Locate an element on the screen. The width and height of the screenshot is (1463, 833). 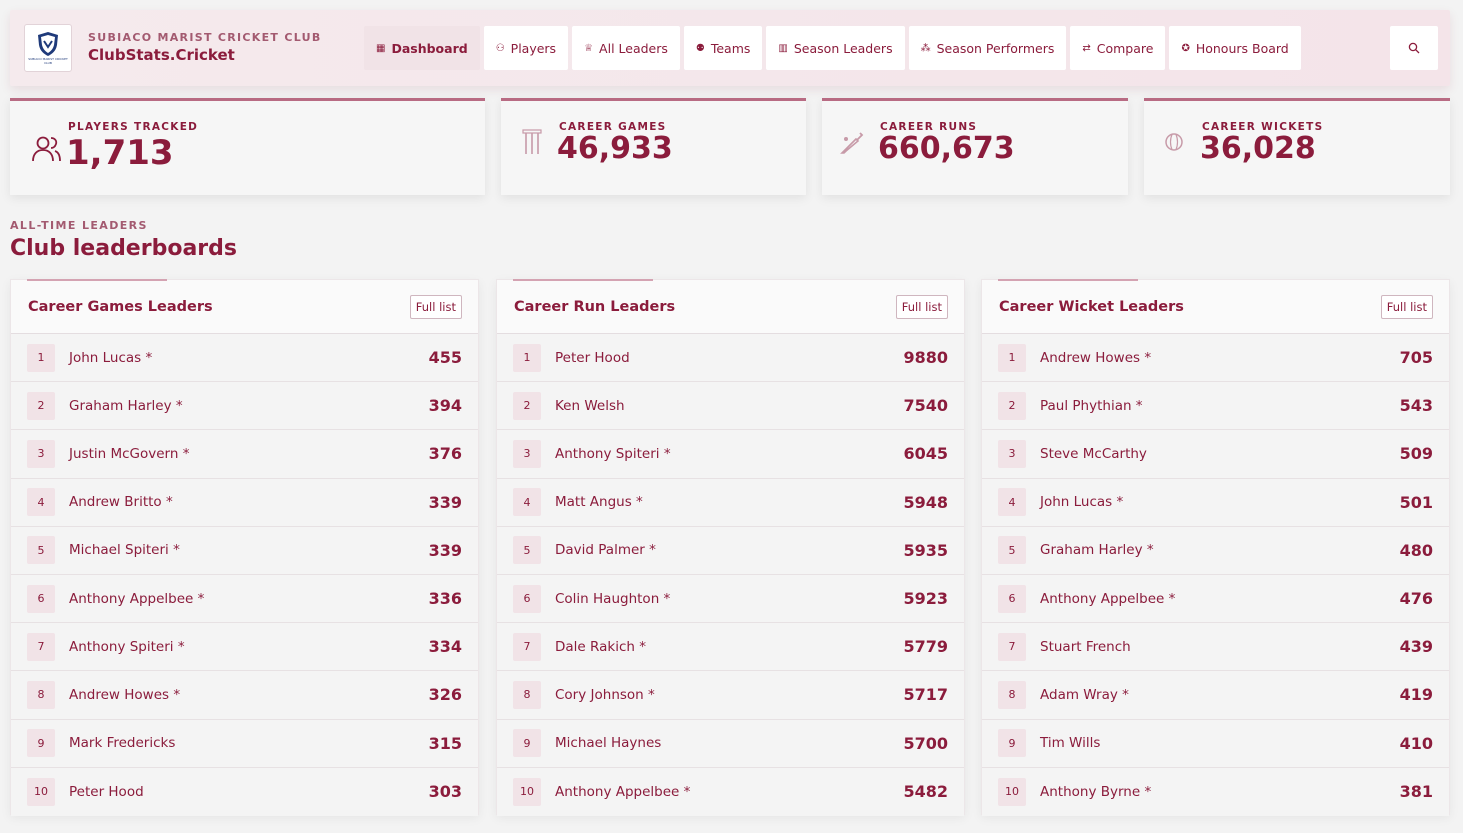
player-value: 5700 is located at coordinates (925, 743).